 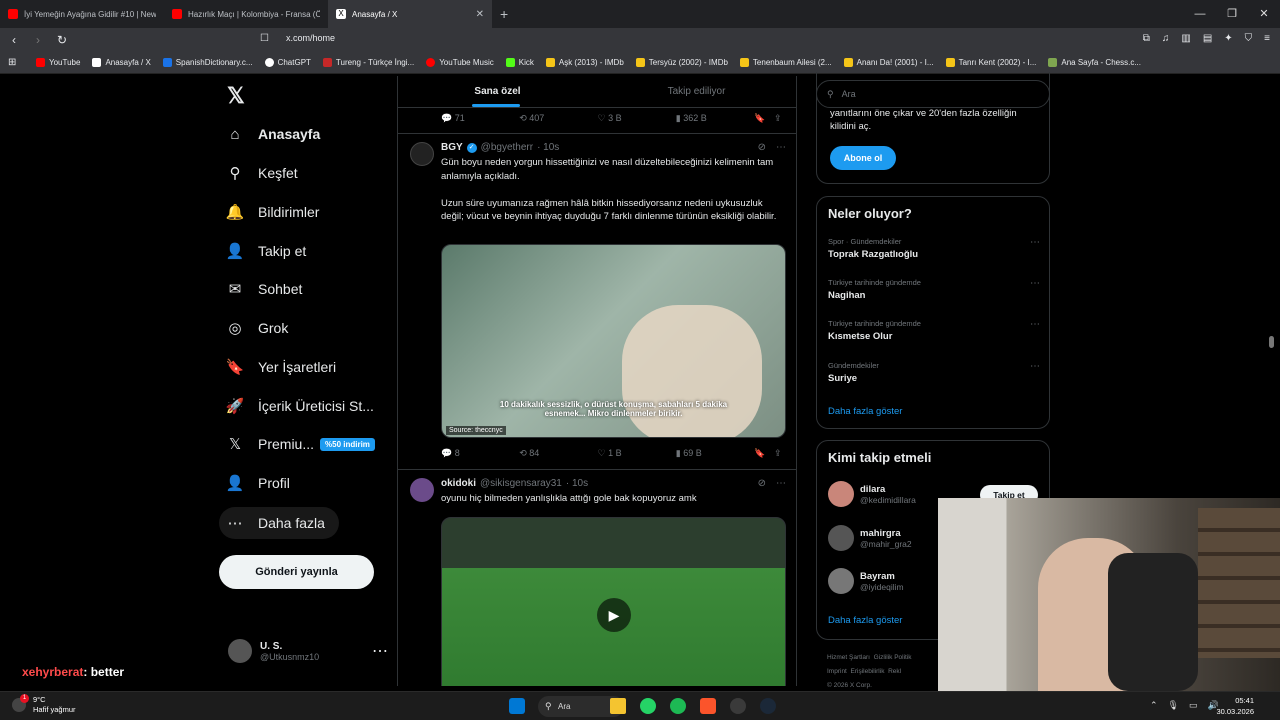 What do you see at coordinates (310, 38) in the screenshot?
I see `url-field: x.com/home` at bounding box center [310, 38].